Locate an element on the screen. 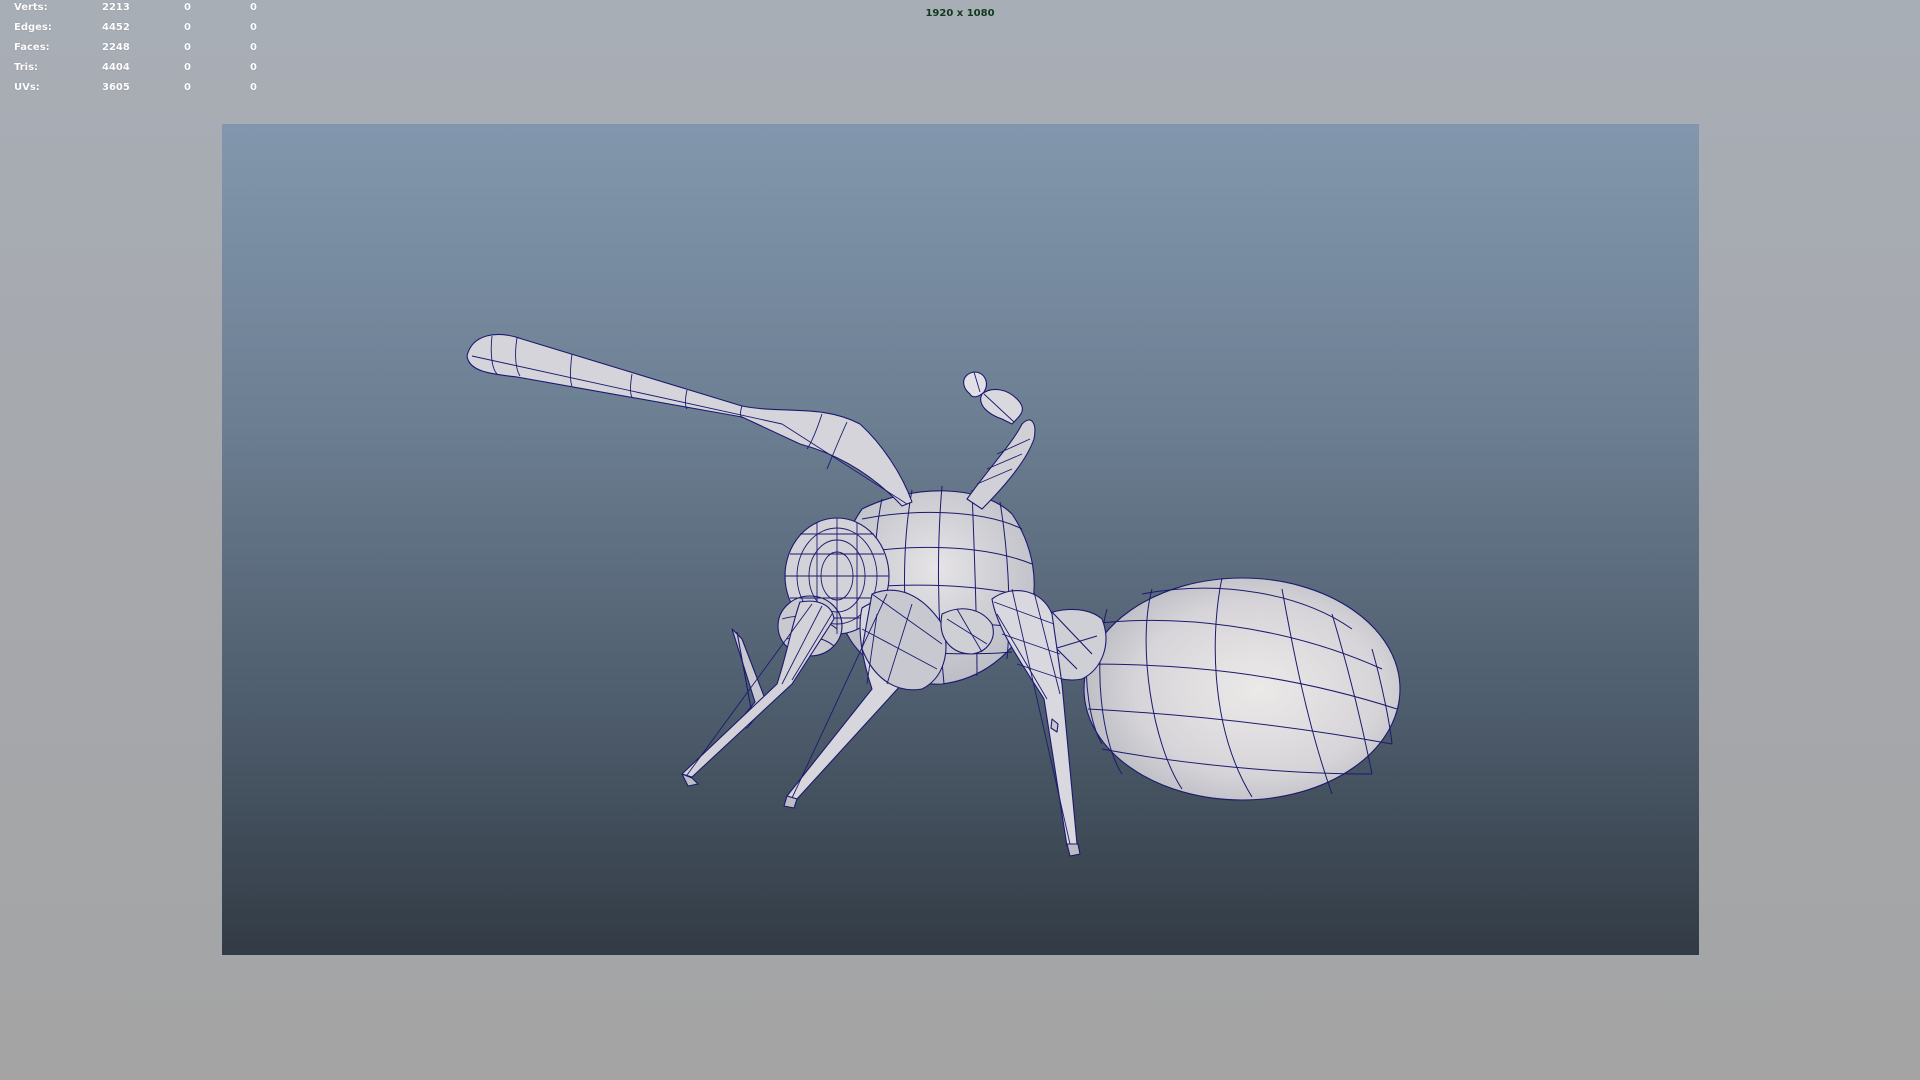 Image resolution: width=1920 pixels, height=1080 pixels. ant-antenna-right is located at coordinates (999, 440).